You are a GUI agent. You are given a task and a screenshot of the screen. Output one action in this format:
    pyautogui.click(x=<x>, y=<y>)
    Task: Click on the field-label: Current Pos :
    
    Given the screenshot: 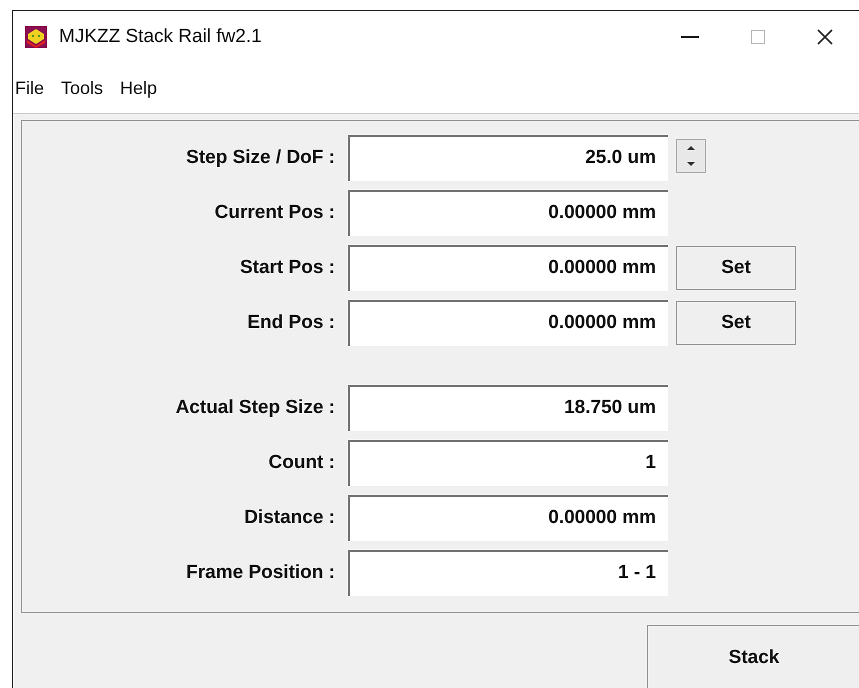 What is the action you would take?
    pyautogui.click(x=275, y=213)
    